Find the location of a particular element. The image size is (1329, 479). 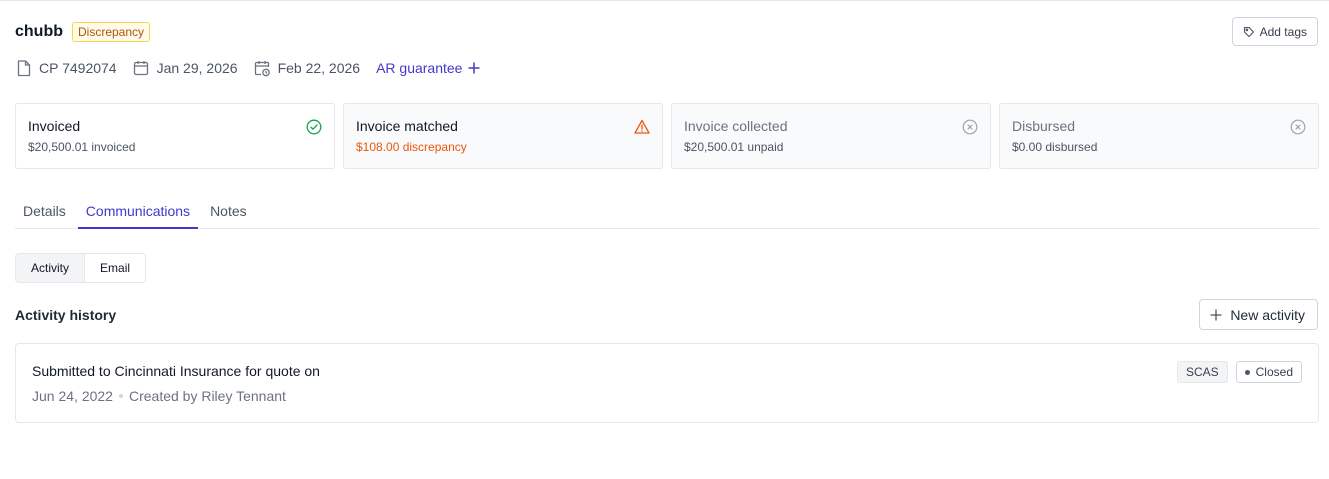

new-activity-button: New activity is located at coordinates (1258, 314).